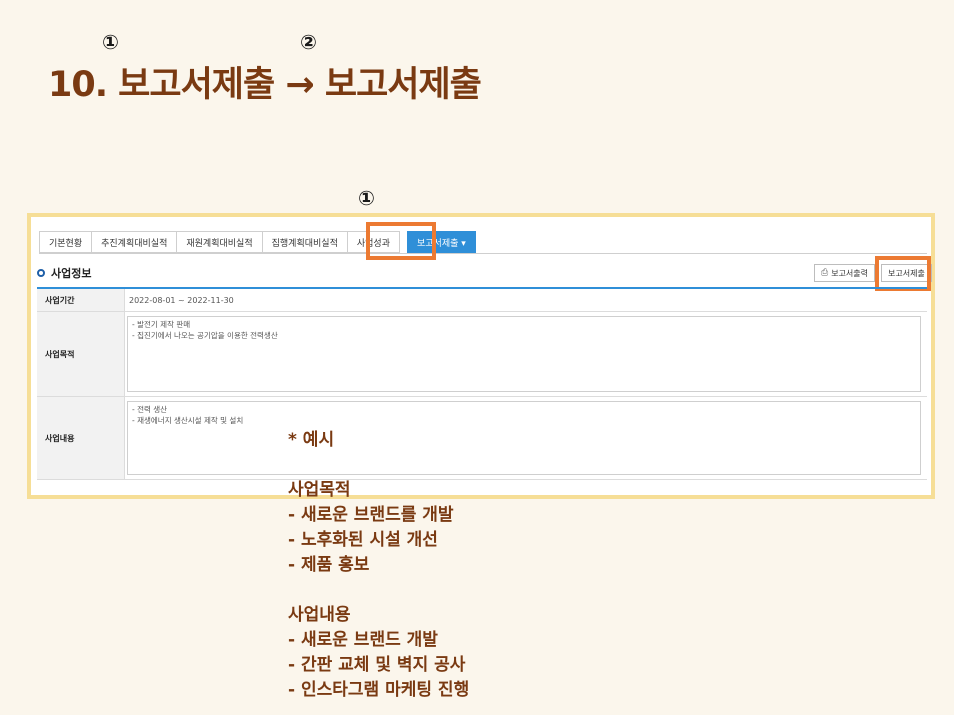 This screenshot has width=954, height=715. What do you see at coordinates (205, 335) in the screenshot?
I see `purpose-line: - 집진기에서 나오는 공기압을 이용한 전력생산` at bounding box center [205, 335].